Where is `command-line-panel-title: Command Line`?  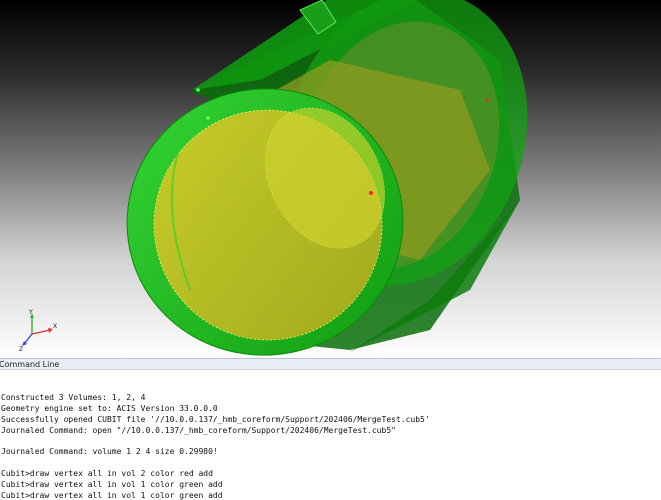
command-line-panel-title: Command Line is located at coordinates (30, 364).